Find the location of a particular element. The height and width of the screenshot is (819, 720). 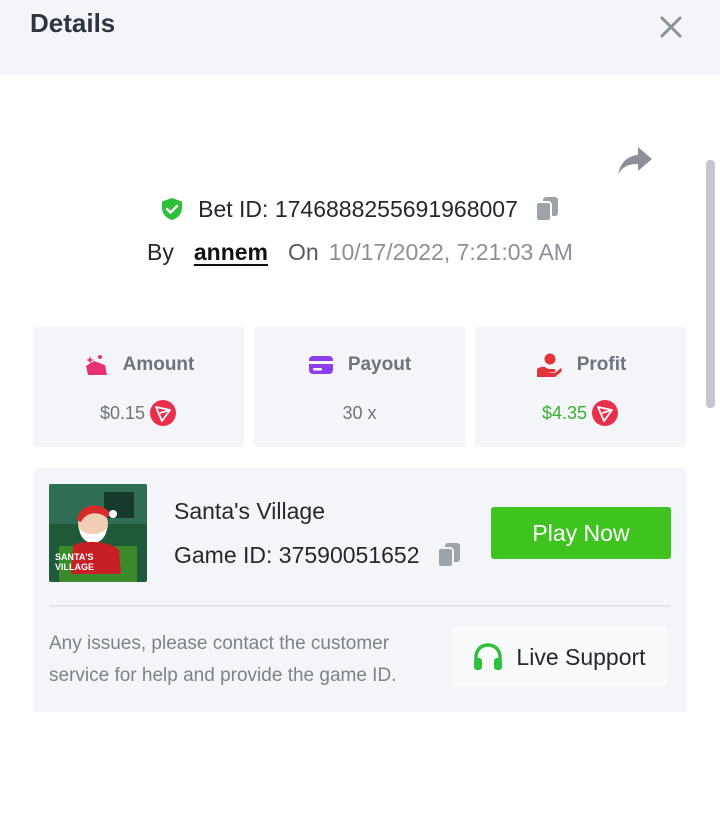

share-icon is located at coordinates (635, 161).